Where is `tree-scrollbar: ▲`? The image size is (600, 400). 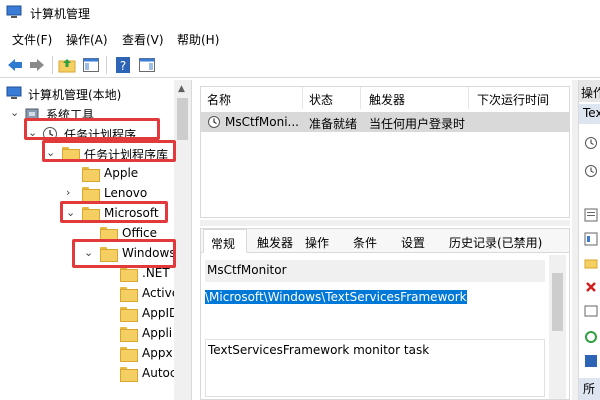
tree-scrollbar: ▲ is located at coordinates (182, 240).